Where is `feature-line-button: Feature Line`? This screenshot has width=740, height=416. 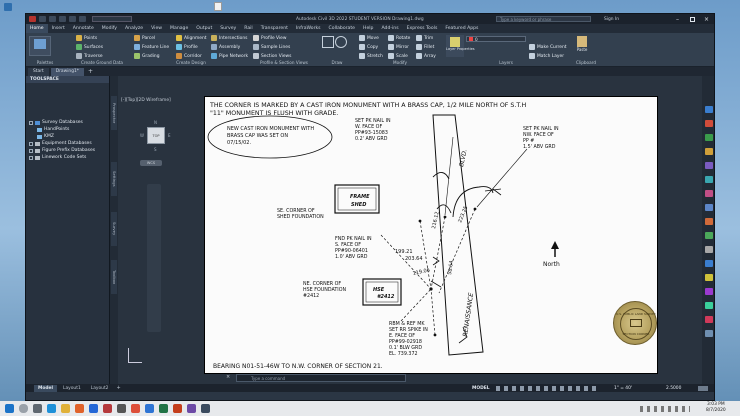
feature-line-button: Feature Line is located at coordinates (151, 47).